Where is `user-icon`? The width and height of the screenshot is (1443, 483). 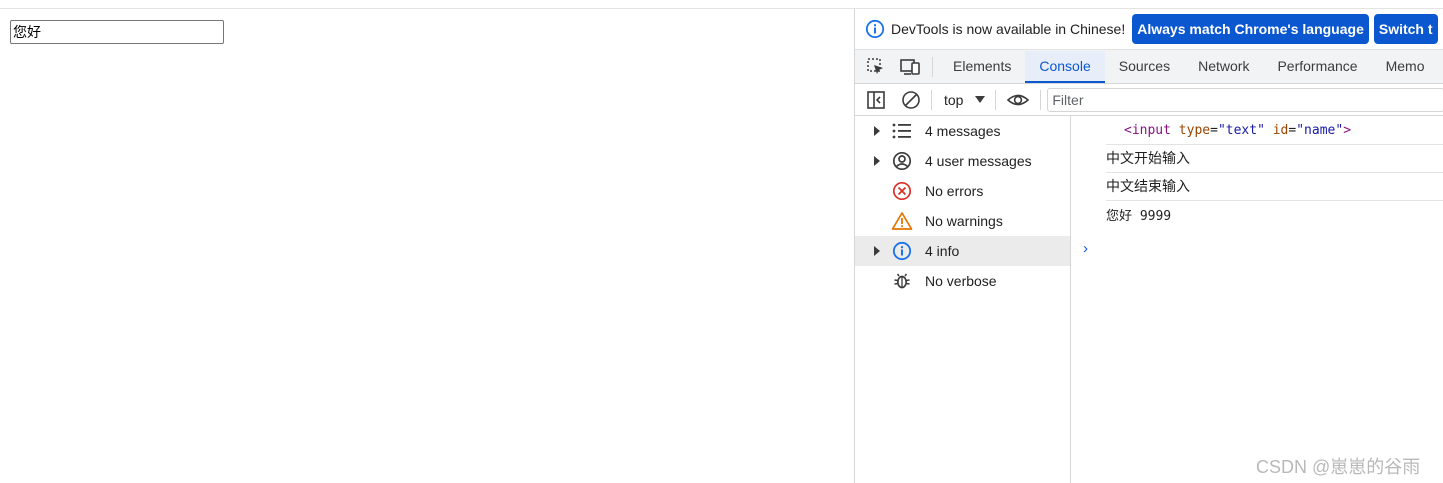 user-icon is located at coordinates (902, 161).